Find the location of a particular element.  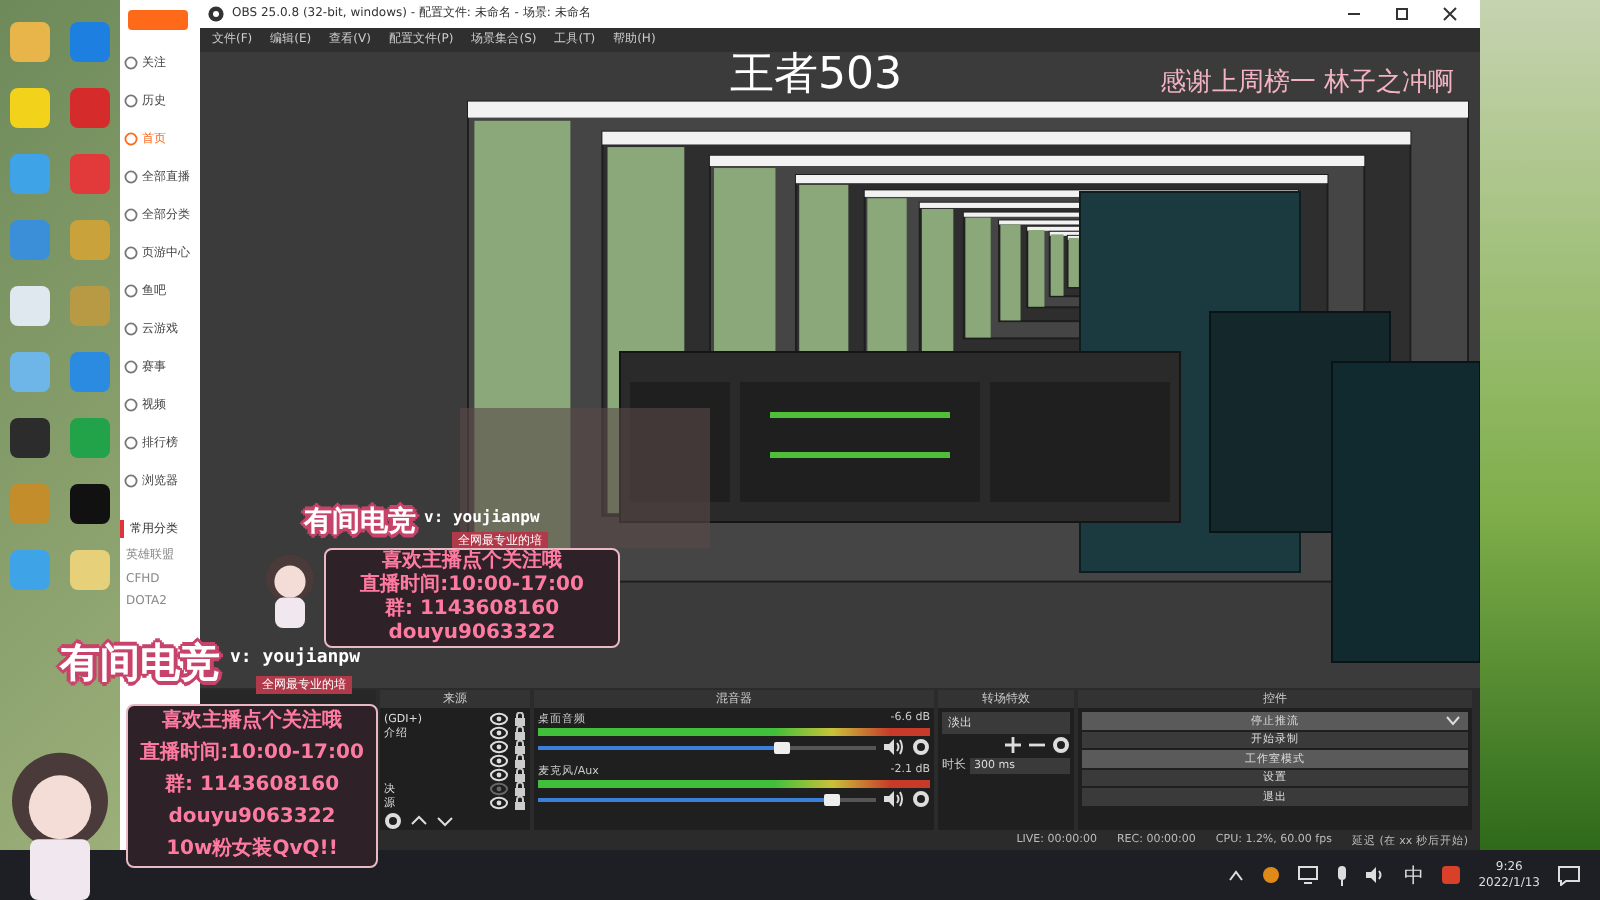

microphone-icon is located at coordinates (1342, 875).